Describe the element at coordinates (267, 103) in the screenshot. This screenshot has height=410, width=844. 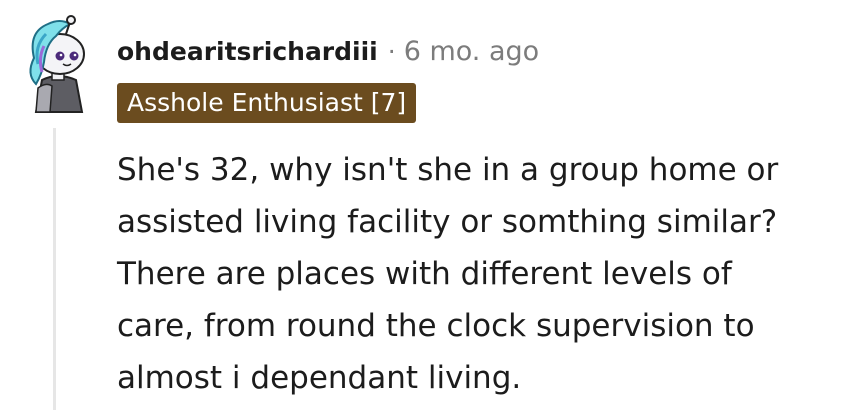
I see `user-flair: Asshole Enthusiast [7]` at that location.